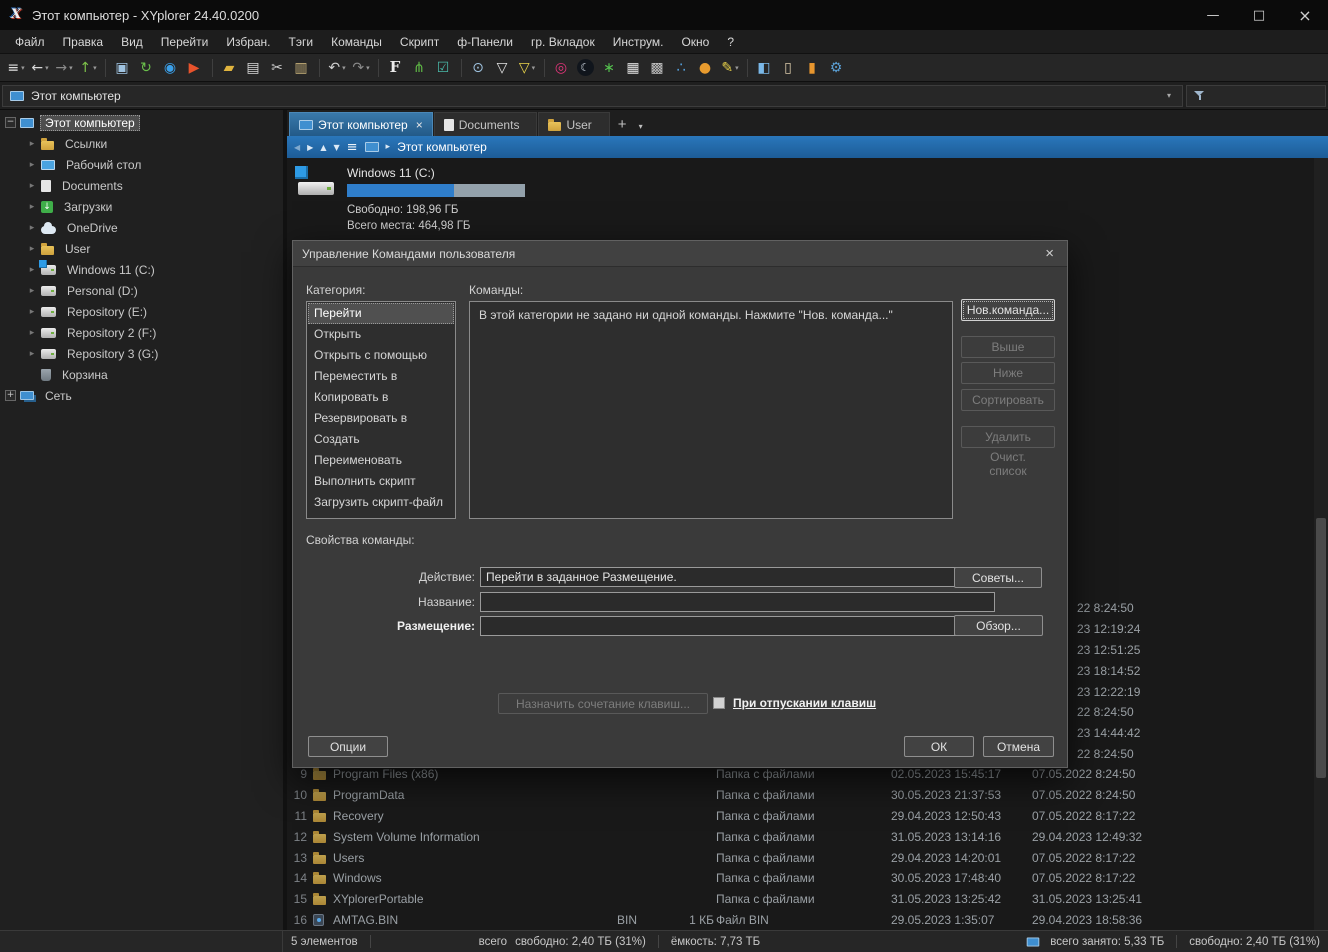  I want to click on move-down-button: Ниже, so click(1008, 373).